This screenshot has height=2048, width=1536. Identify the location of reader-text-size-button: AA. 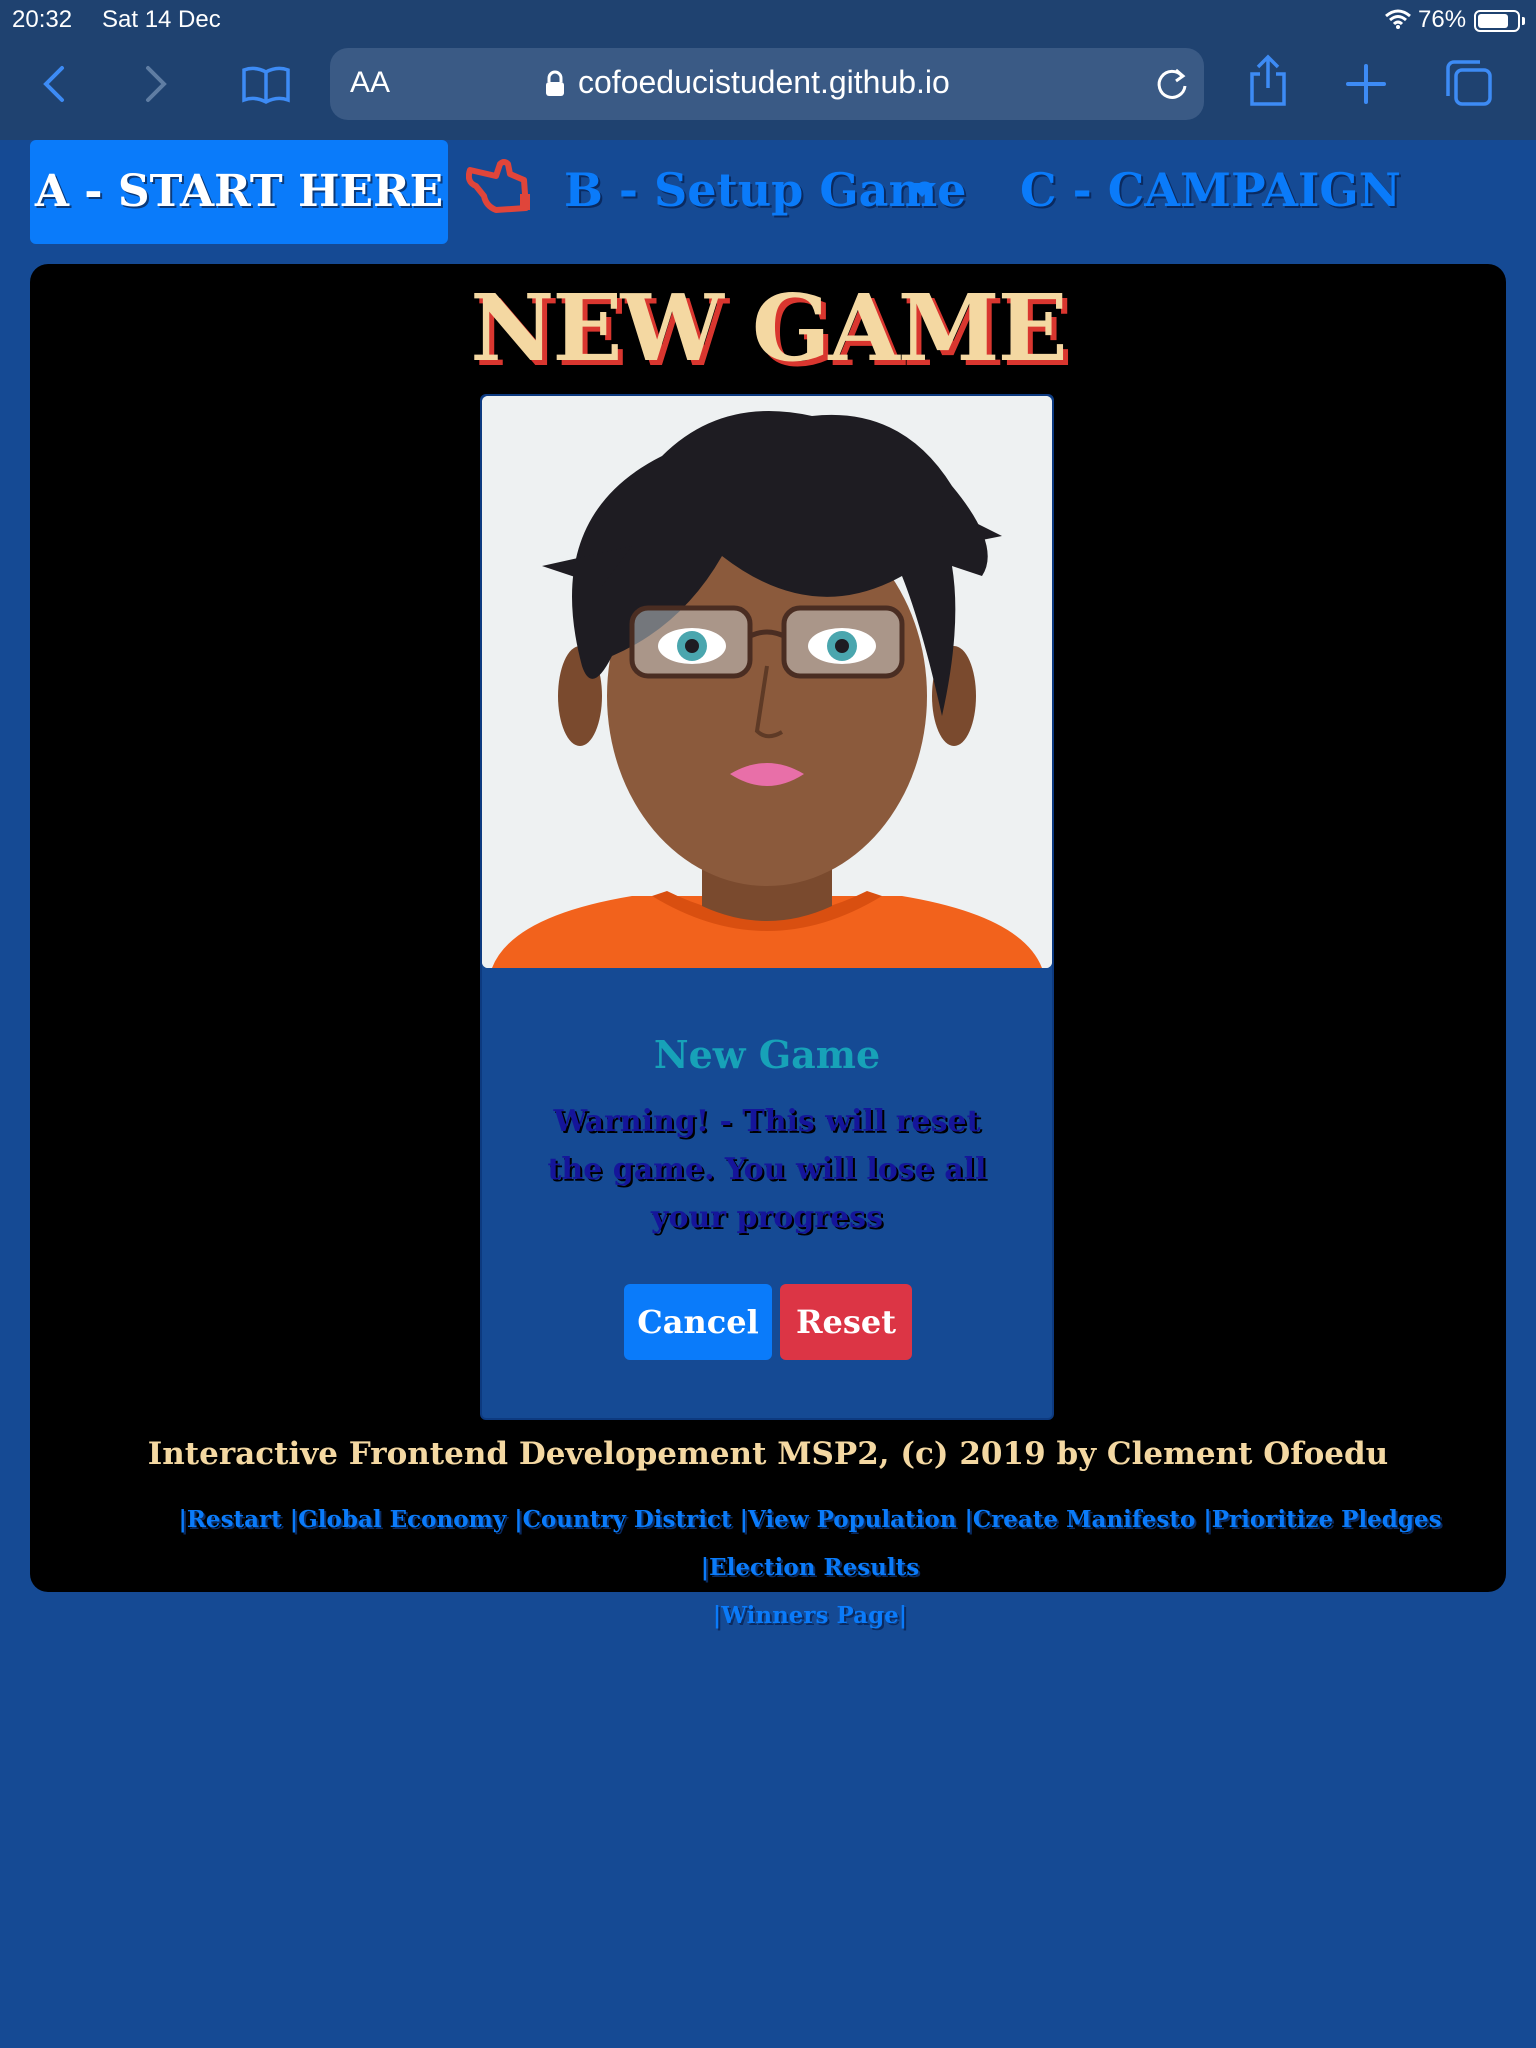
(370, 83).